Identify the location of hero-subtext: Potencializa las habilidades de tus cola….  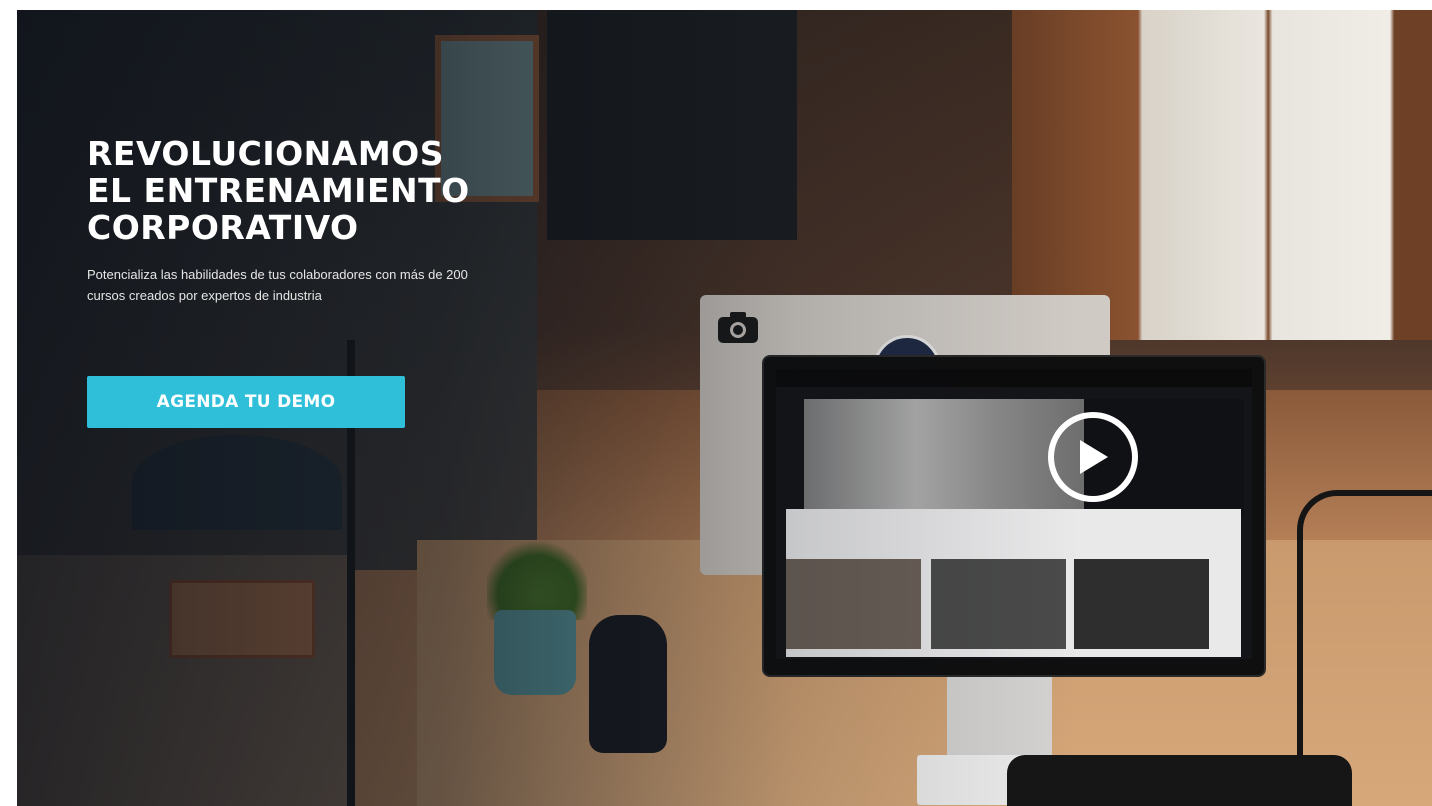
(277, 285).